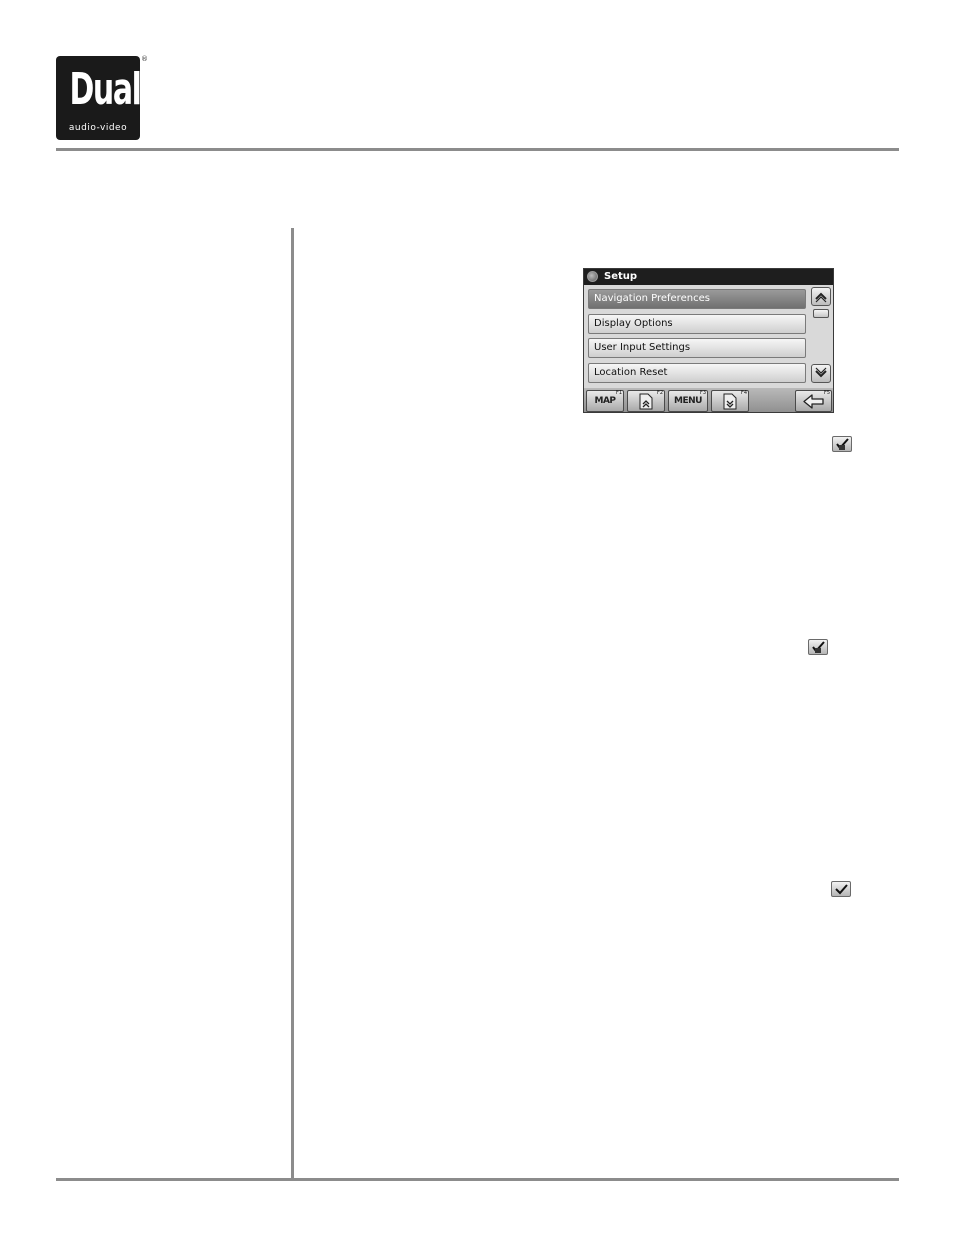  Describe the element at coordinates (821, 335) in the screenshot. I see `menu-scrollbar` at that location.